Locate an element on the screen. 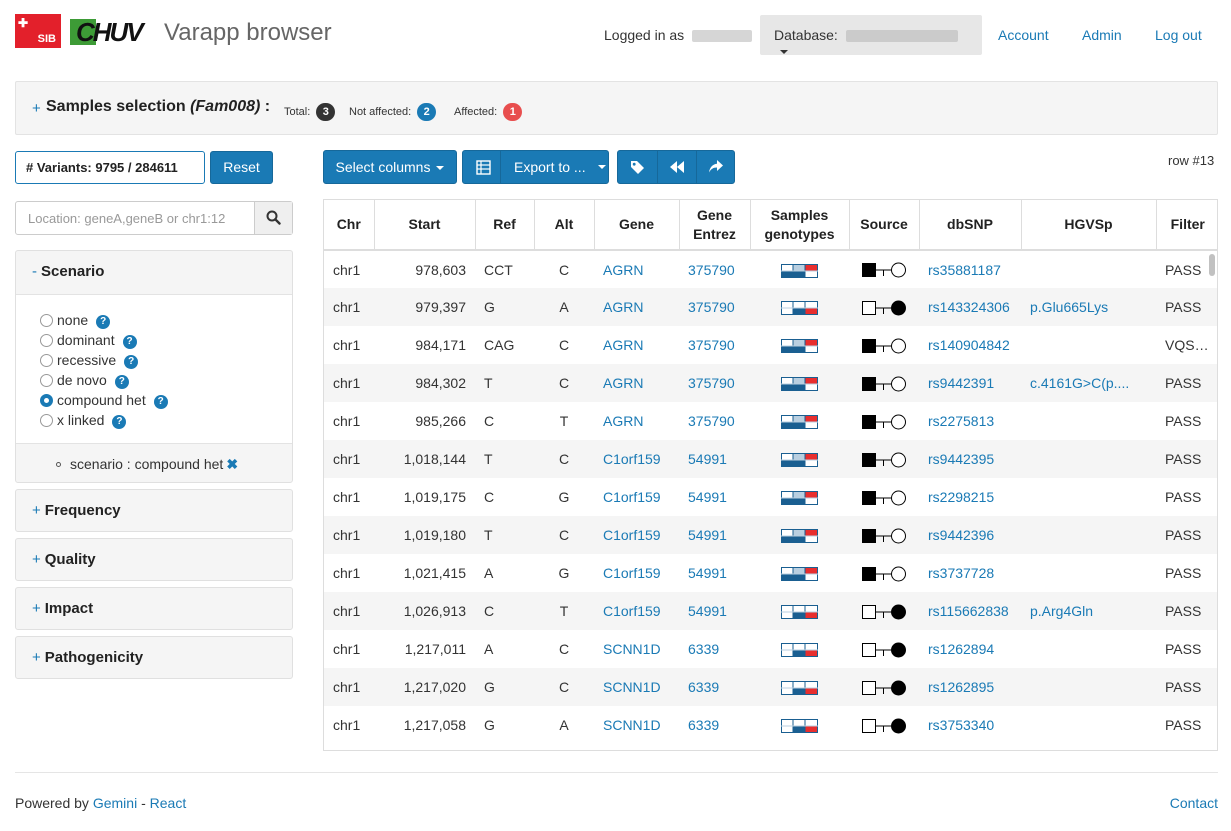 Image resolution: width=1231 pixels, height=831 pixels. cell-dbsnp: rs1262895 is located at coordinates (970, 687).